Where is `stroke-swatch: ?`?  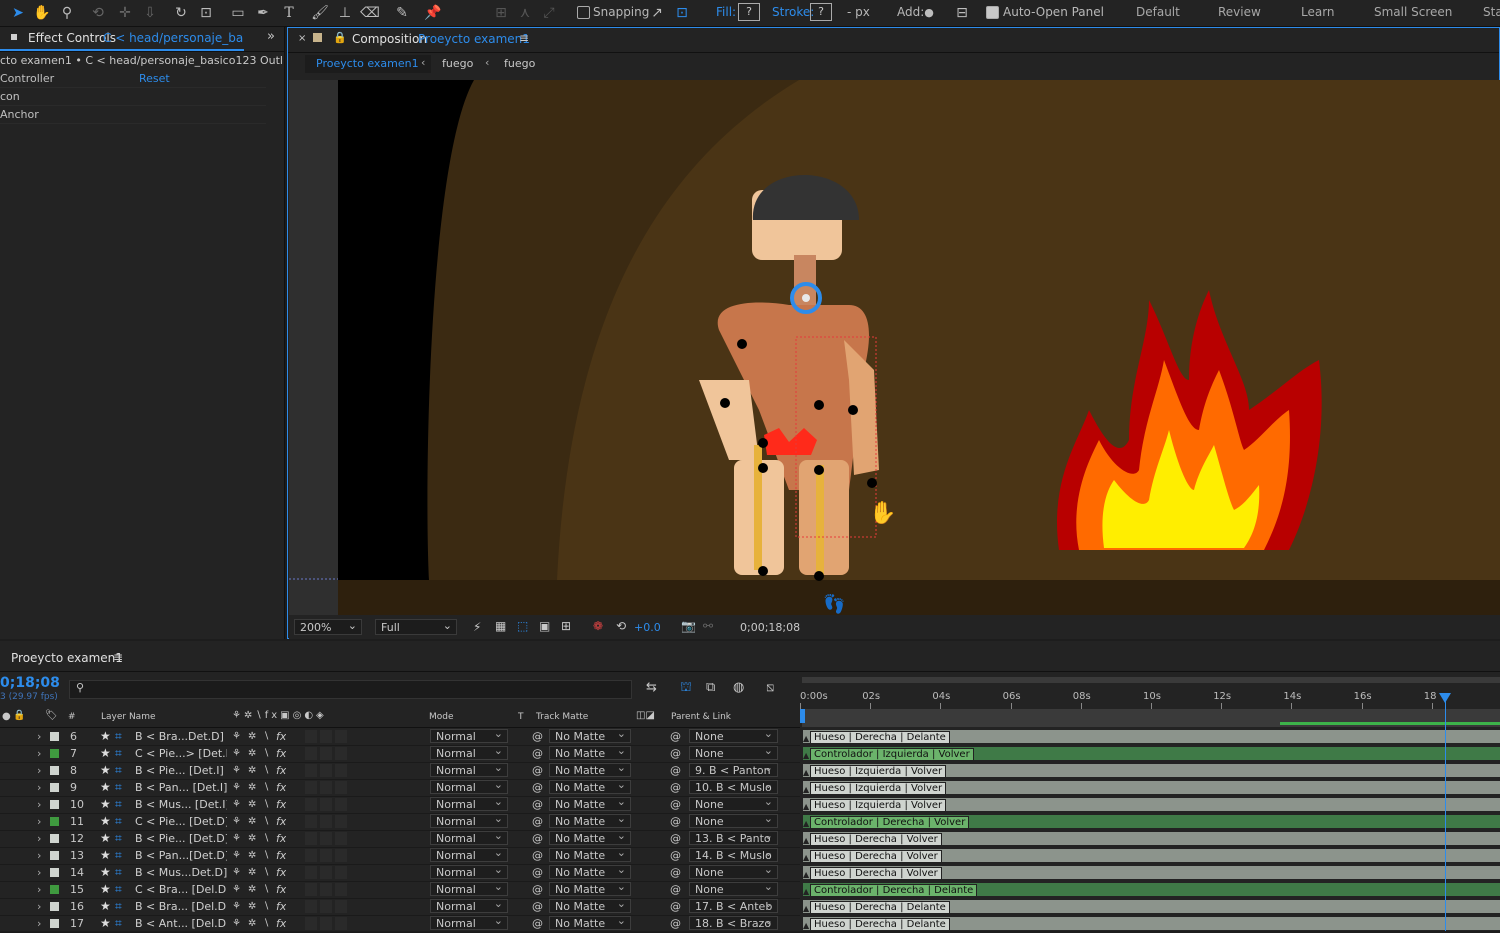
stroke-swatch: ? is located at coordinates (821, 12).